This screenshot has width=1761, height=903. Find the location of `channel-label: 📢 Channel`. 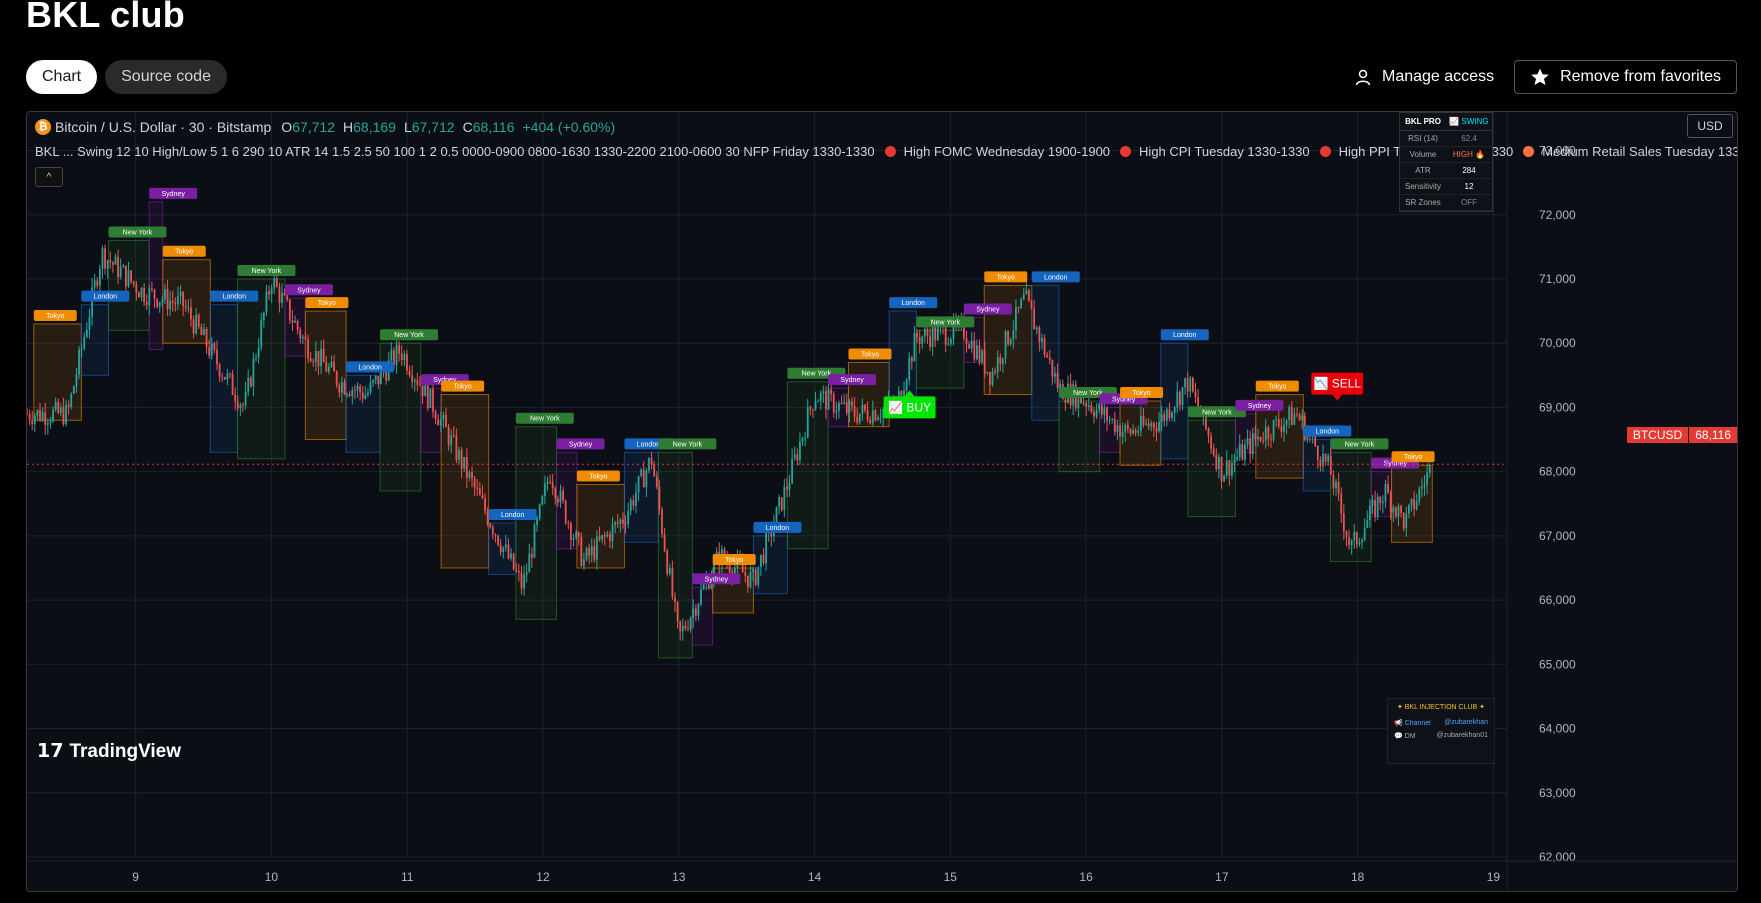

channel-label: 📢 Channel is located at coordinates (1412, 723).